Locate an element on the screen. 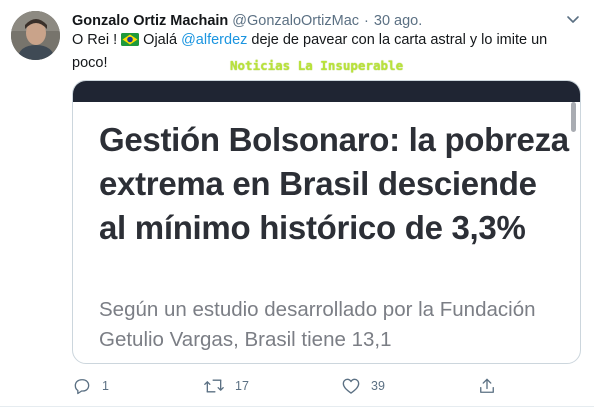 This screenshot has width=594, height=412. tweet-text-part1: O Rei ! is located at coordinates (97, 40).